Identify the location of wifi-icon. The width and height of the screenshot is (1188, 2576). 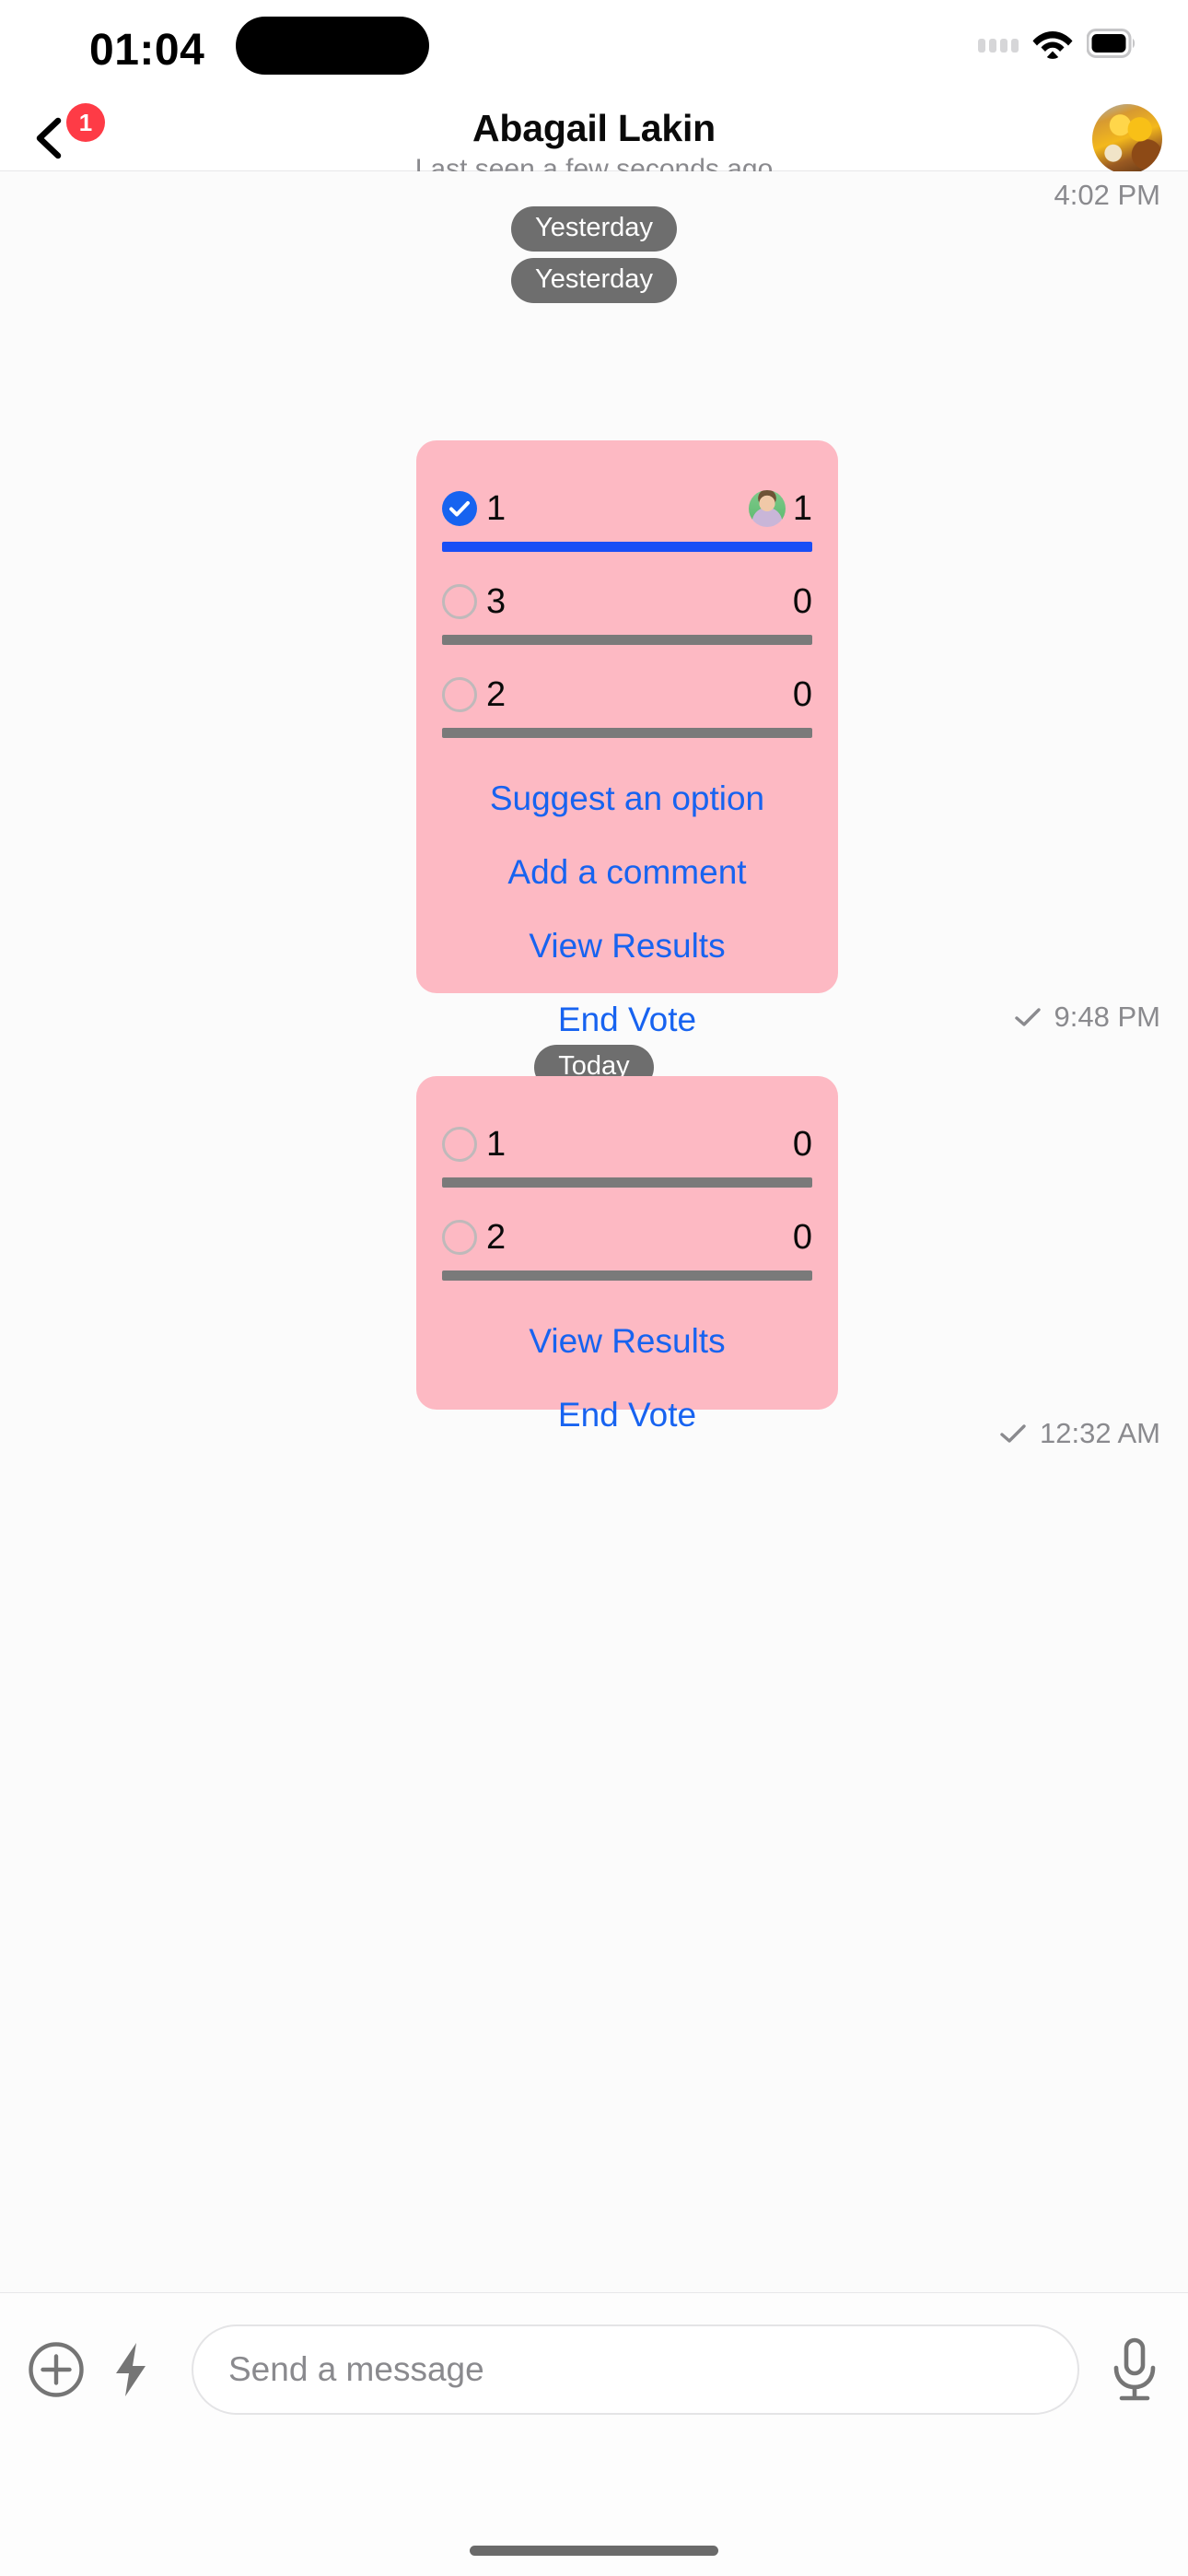
(1052, 46).